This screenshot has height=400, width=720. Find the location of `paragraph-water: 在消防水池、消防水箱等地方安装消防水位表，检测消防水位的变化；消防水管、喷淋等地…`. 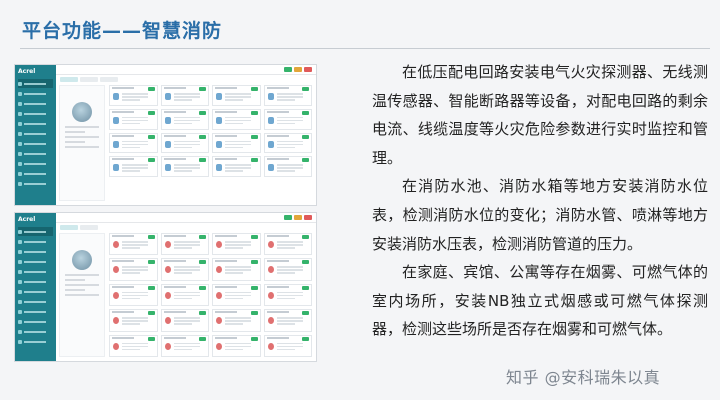

paragraph-water: 在消防水池、消防水箱等地方安装消防水位表，检测消防水位的变化；消防水管、喷淋等地… is located at coordinates (540, 215).